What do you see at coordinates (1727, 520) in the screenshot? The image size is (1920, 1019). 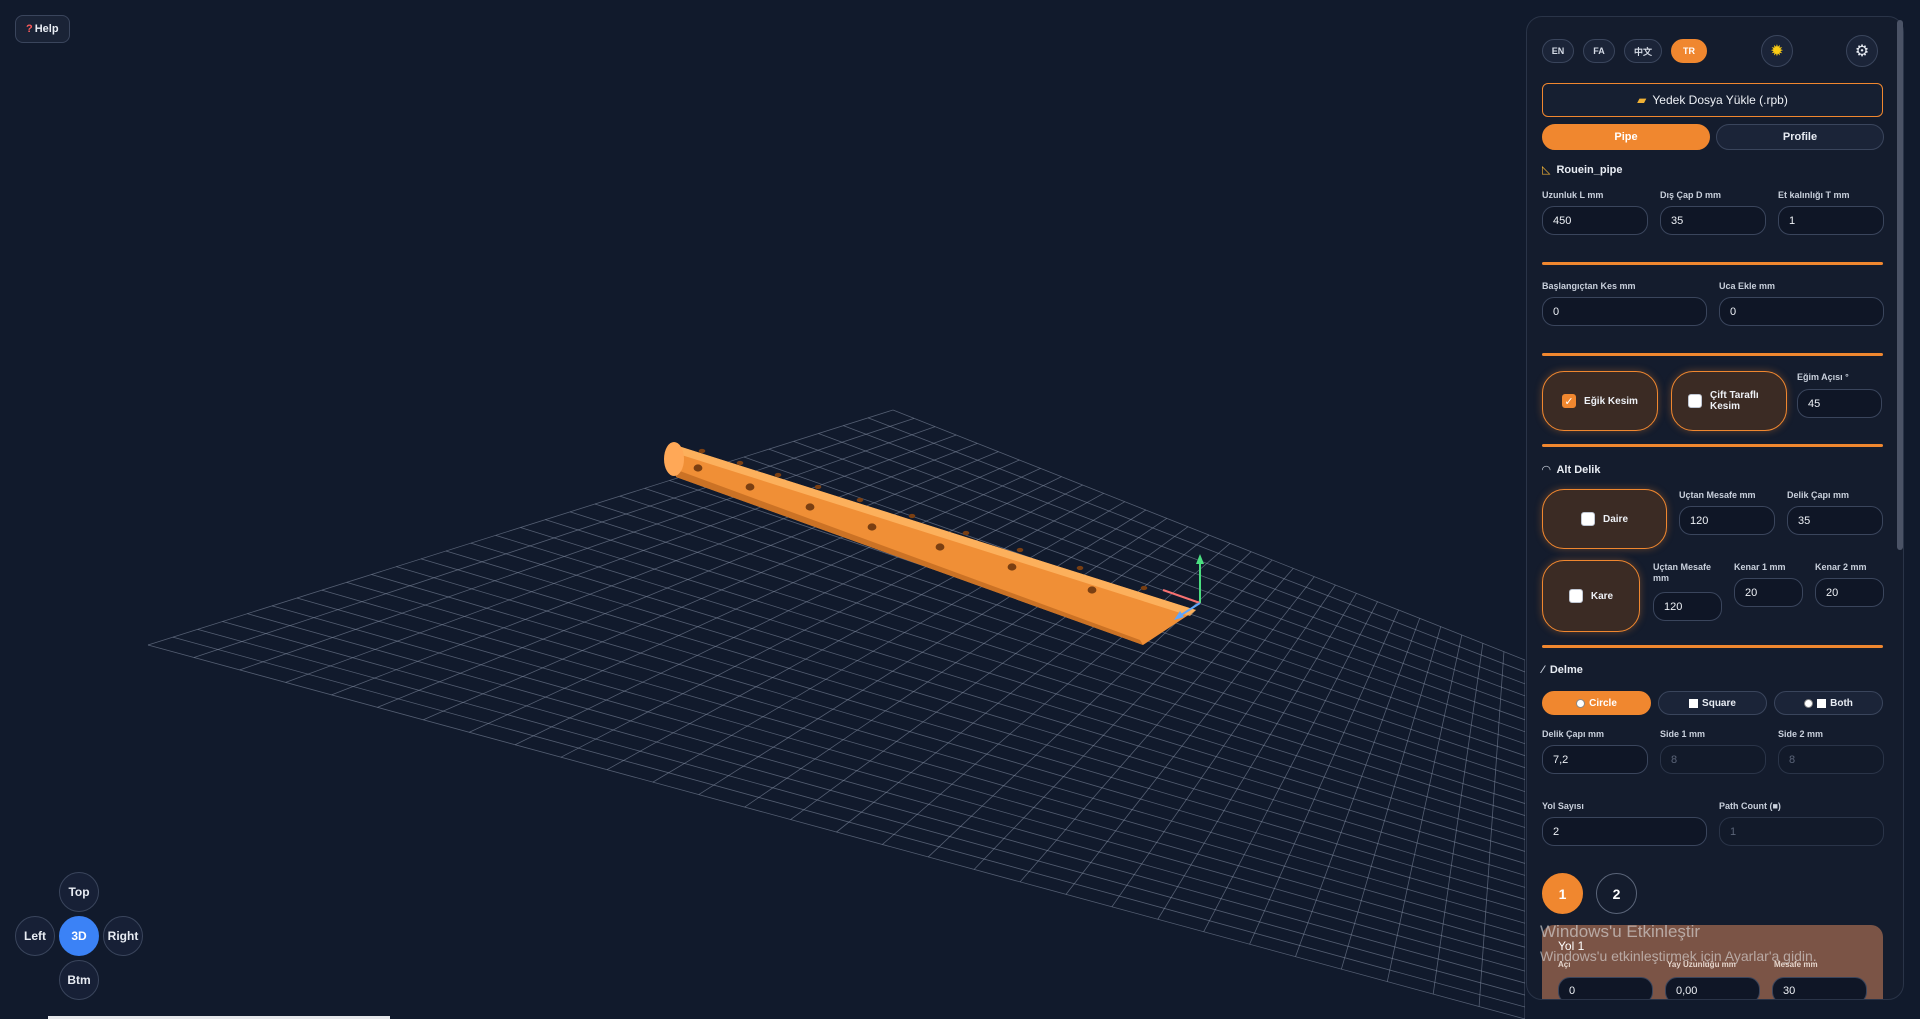 I see `circle-distance-input: 120` at bounding box center [1727, 520].